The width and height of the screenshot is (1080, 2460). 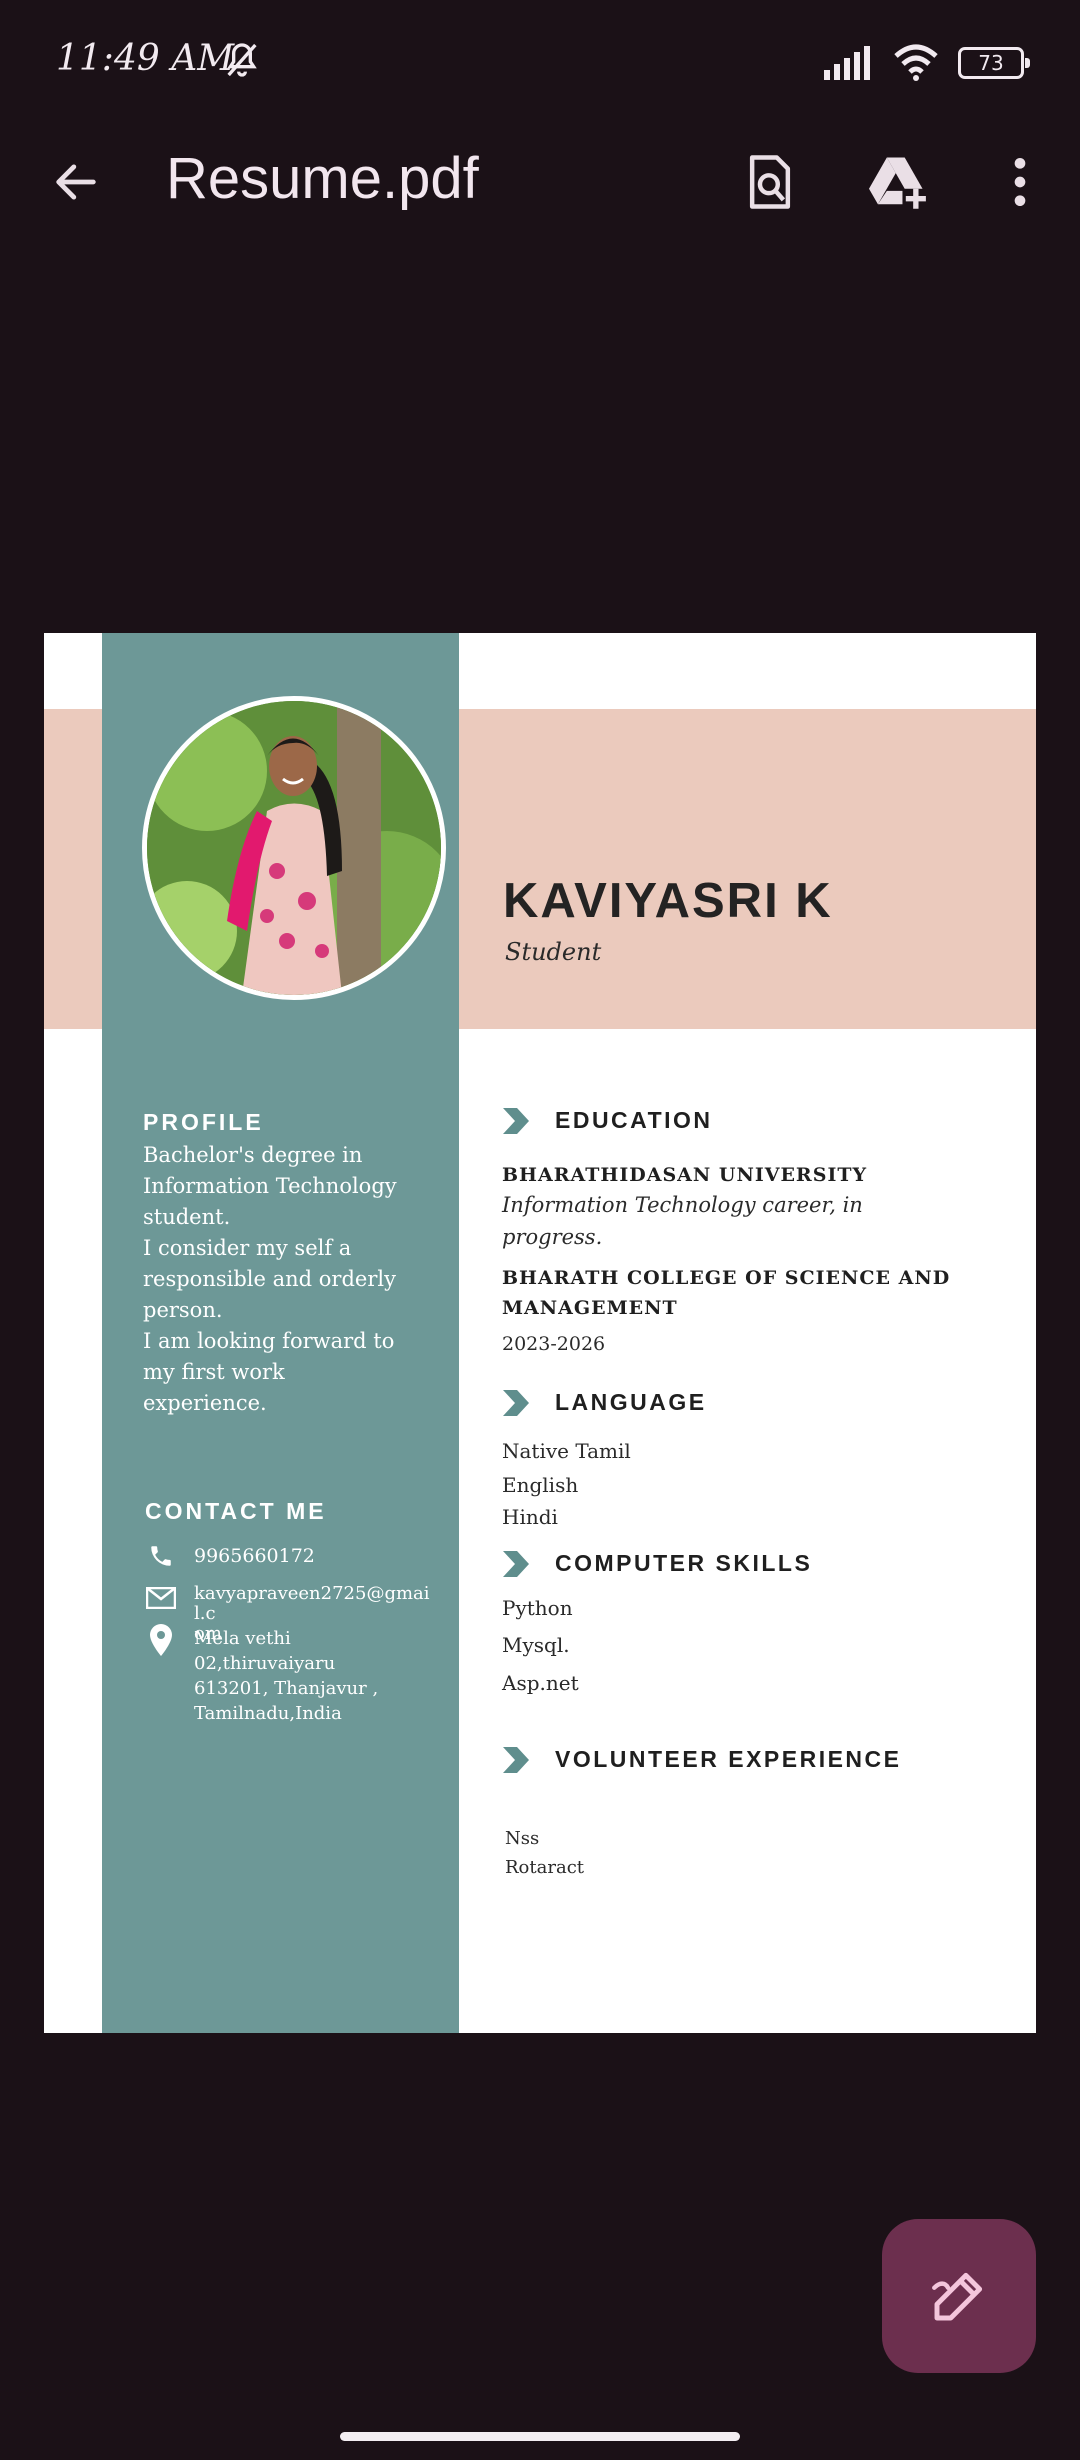 What do you see at coordinates (684, 1563) in the screenshot?
I see `computer-skills-heading: COMPUTER SKILLS` at bounding box center [684, 1563].